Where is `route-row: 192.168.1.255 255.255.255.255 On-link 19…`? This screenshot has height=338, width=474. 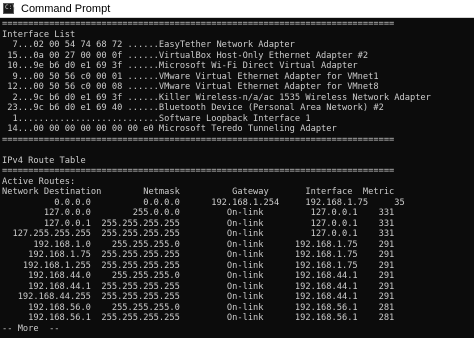
route-row: 192.168.1.255 255.255.255.255 On-link 19… is located at coordinates (198, 265).